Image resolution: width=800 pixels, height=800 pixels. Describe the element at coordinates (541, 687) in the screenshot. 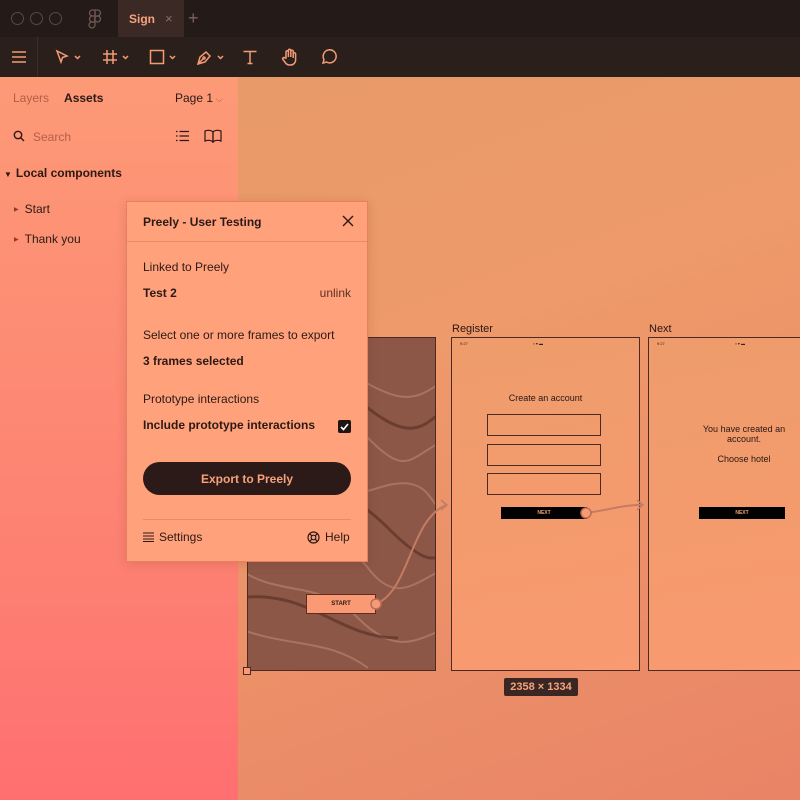

I see `dimensions-badge: 2358 × 1334` at that location.